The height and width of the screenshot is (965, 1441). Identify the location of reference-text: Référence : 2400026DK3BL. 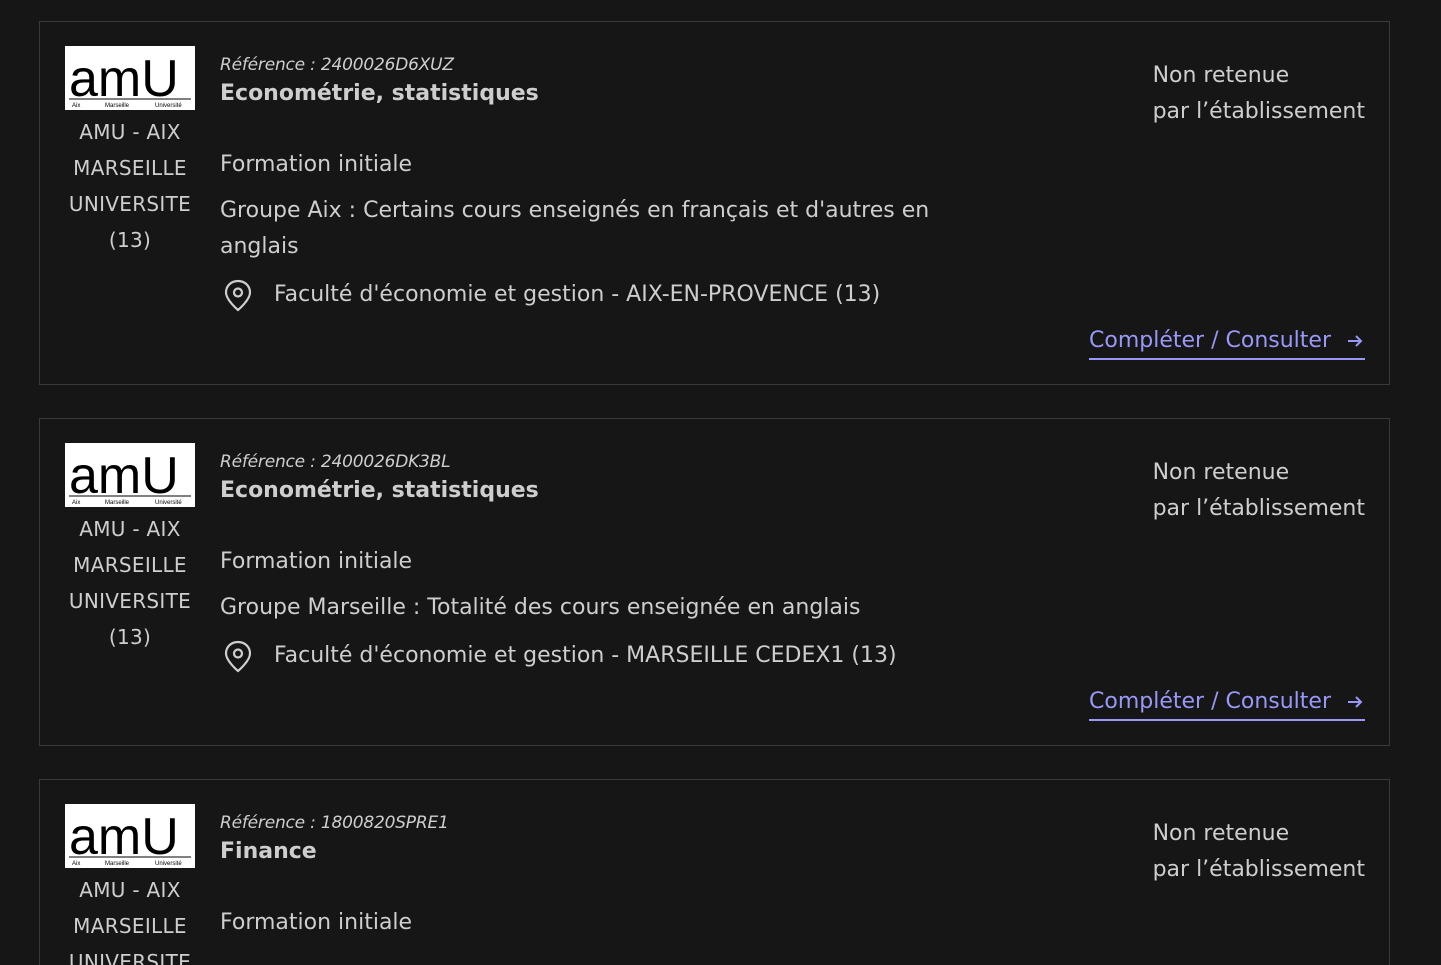
(335, 462).